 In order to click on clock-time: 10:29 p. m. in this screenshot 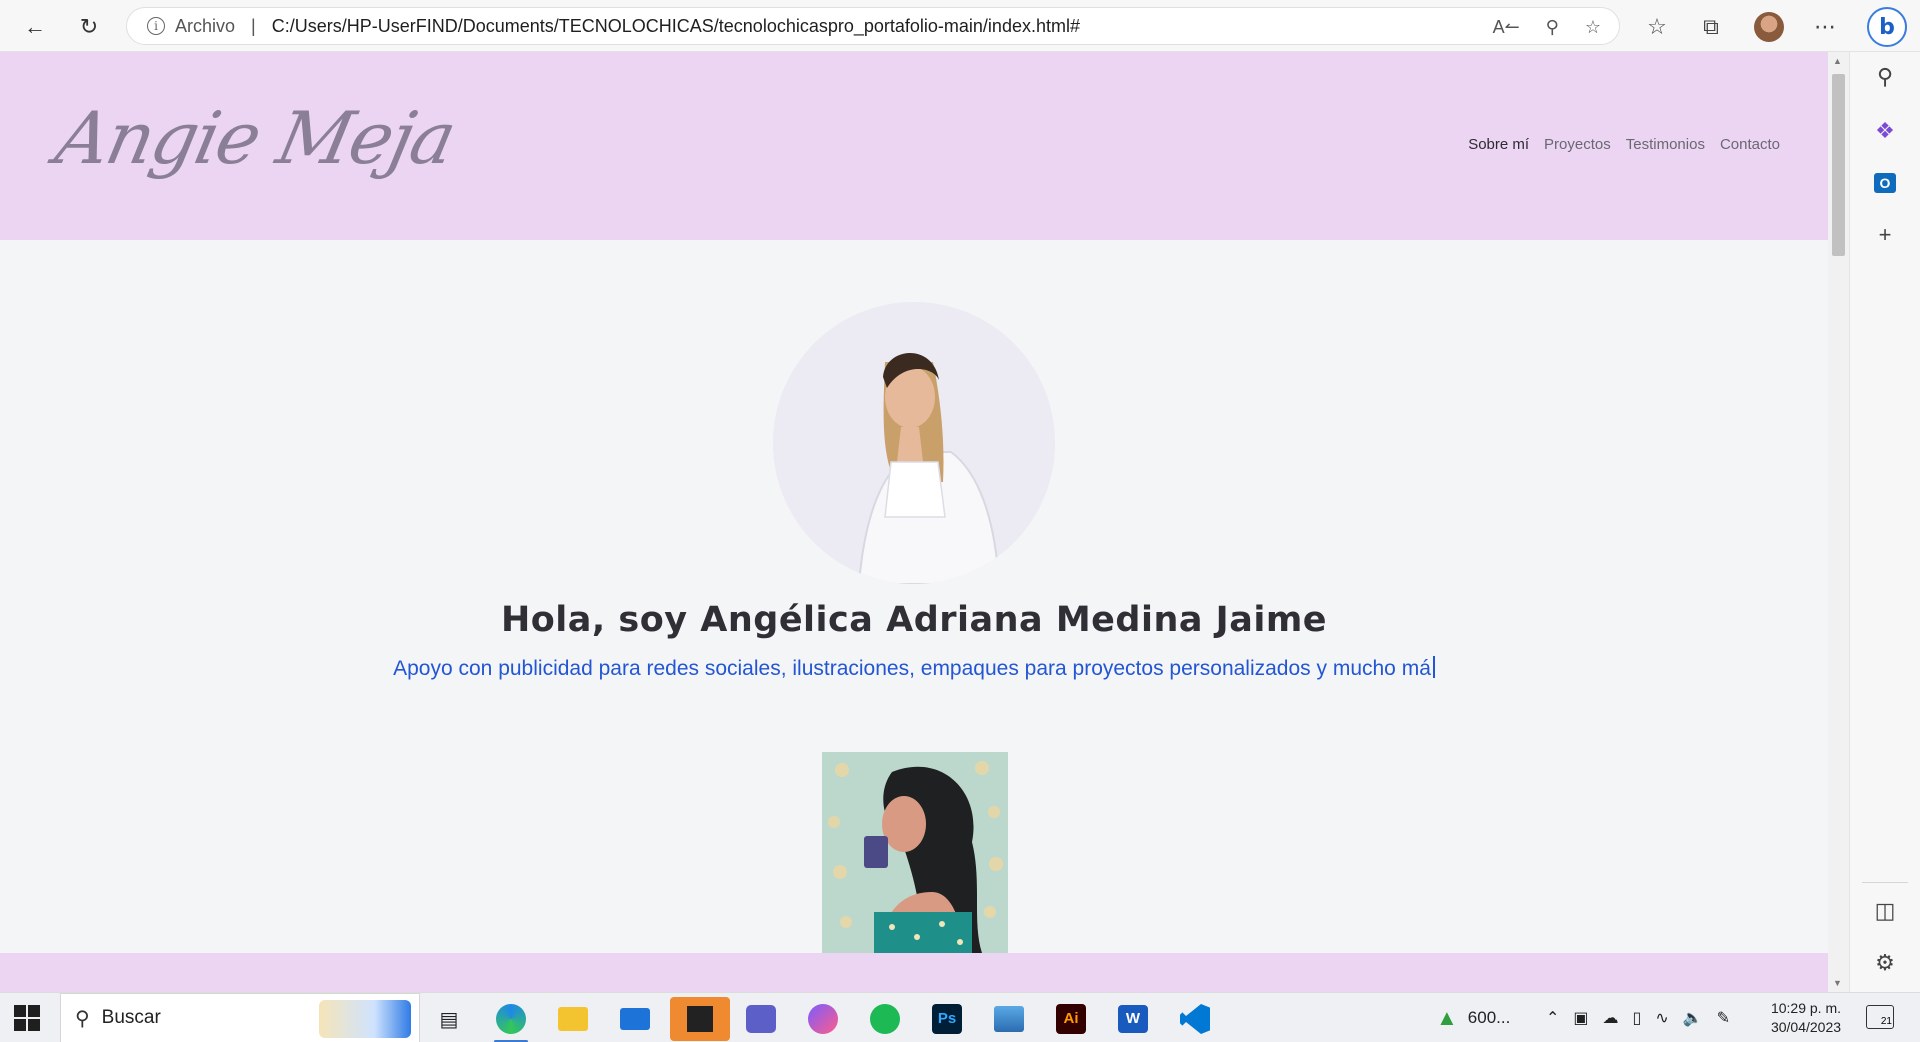, I will do `click(1806, 1008)`.